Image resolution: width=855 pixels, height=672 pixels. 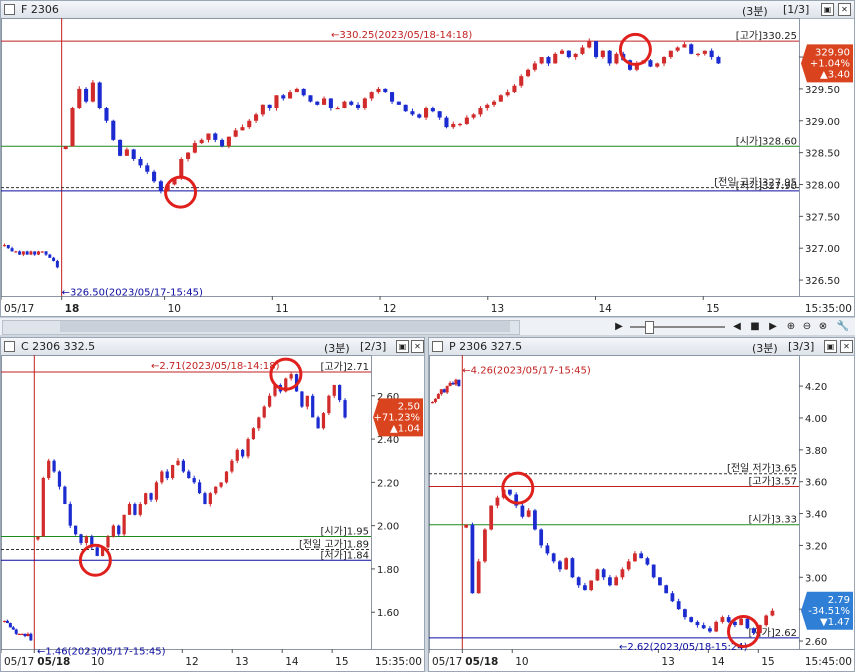 What do you see at coordinates (409, 406) in the screenshot?
I see `current-price-badge-text: 2.50` at bounding box center [409, 406].